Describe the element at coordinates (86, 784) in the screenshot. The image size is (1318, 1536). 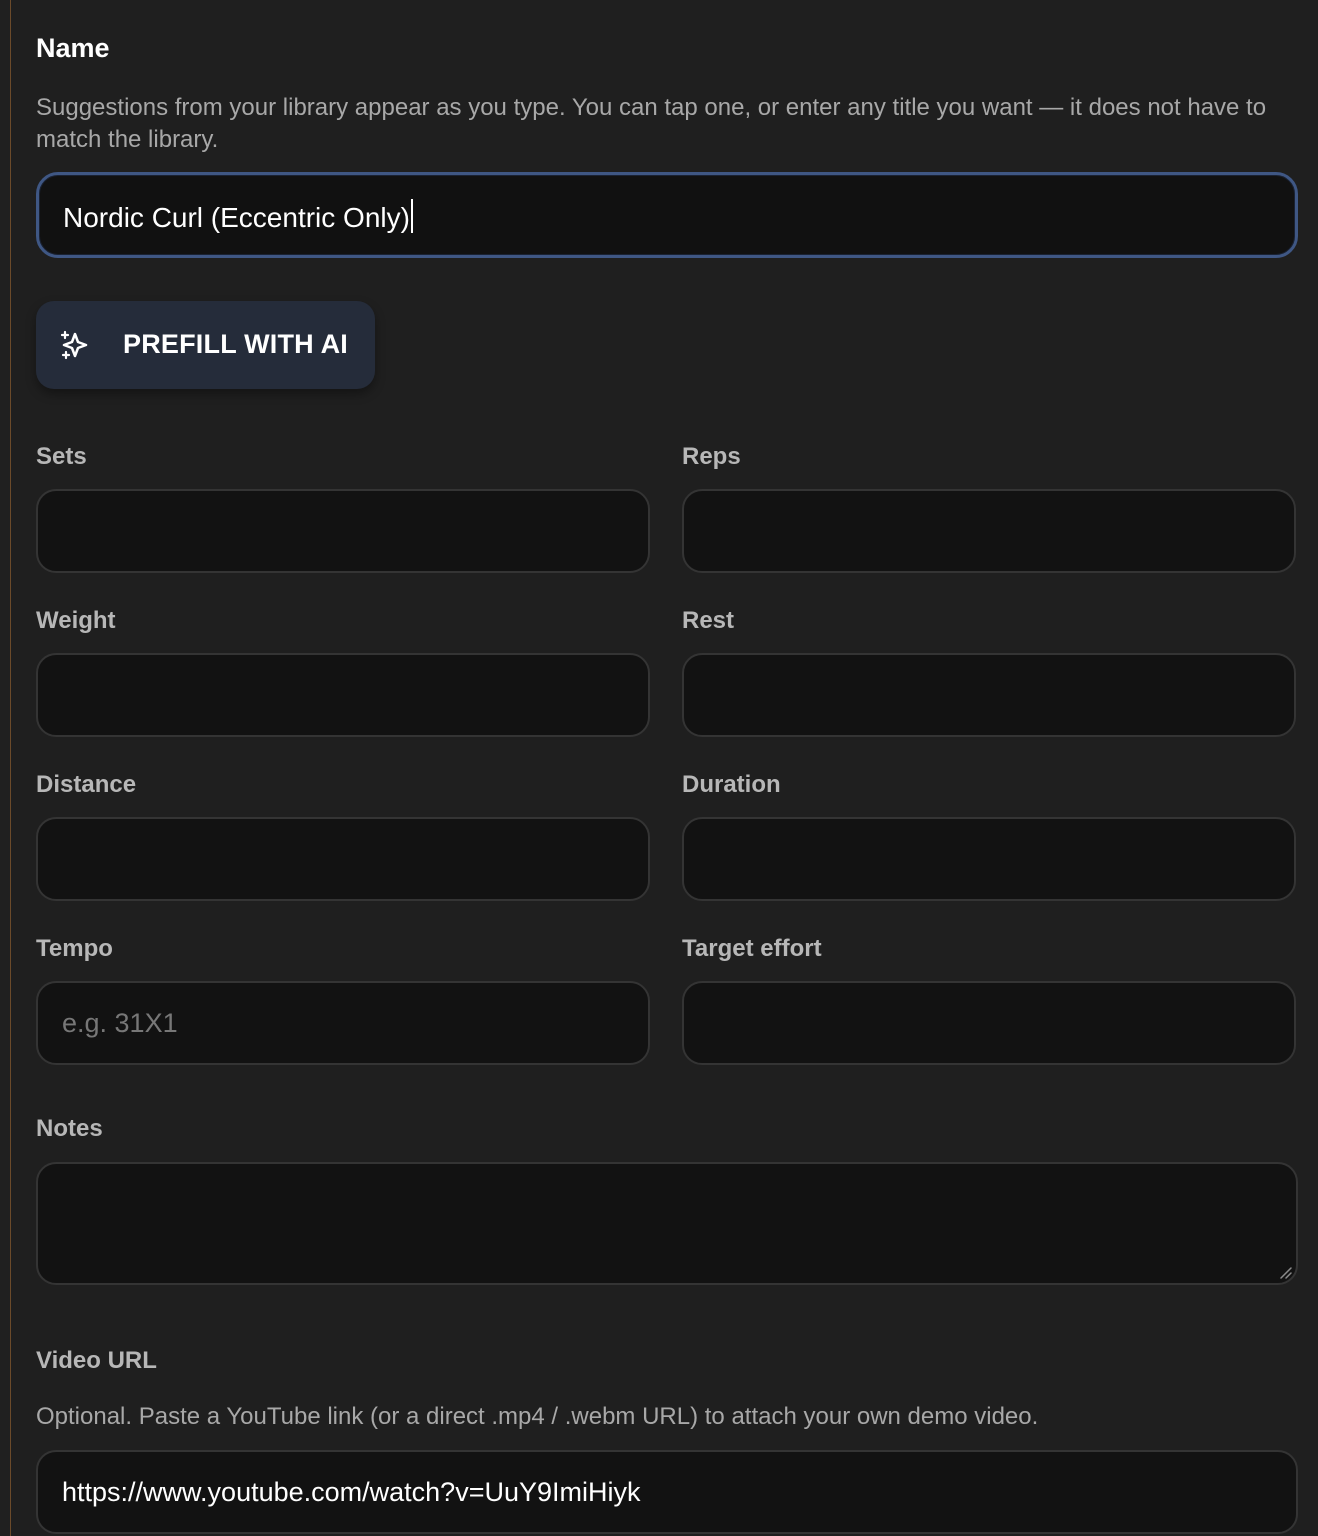
I see `distance-label: Distance` at that location.